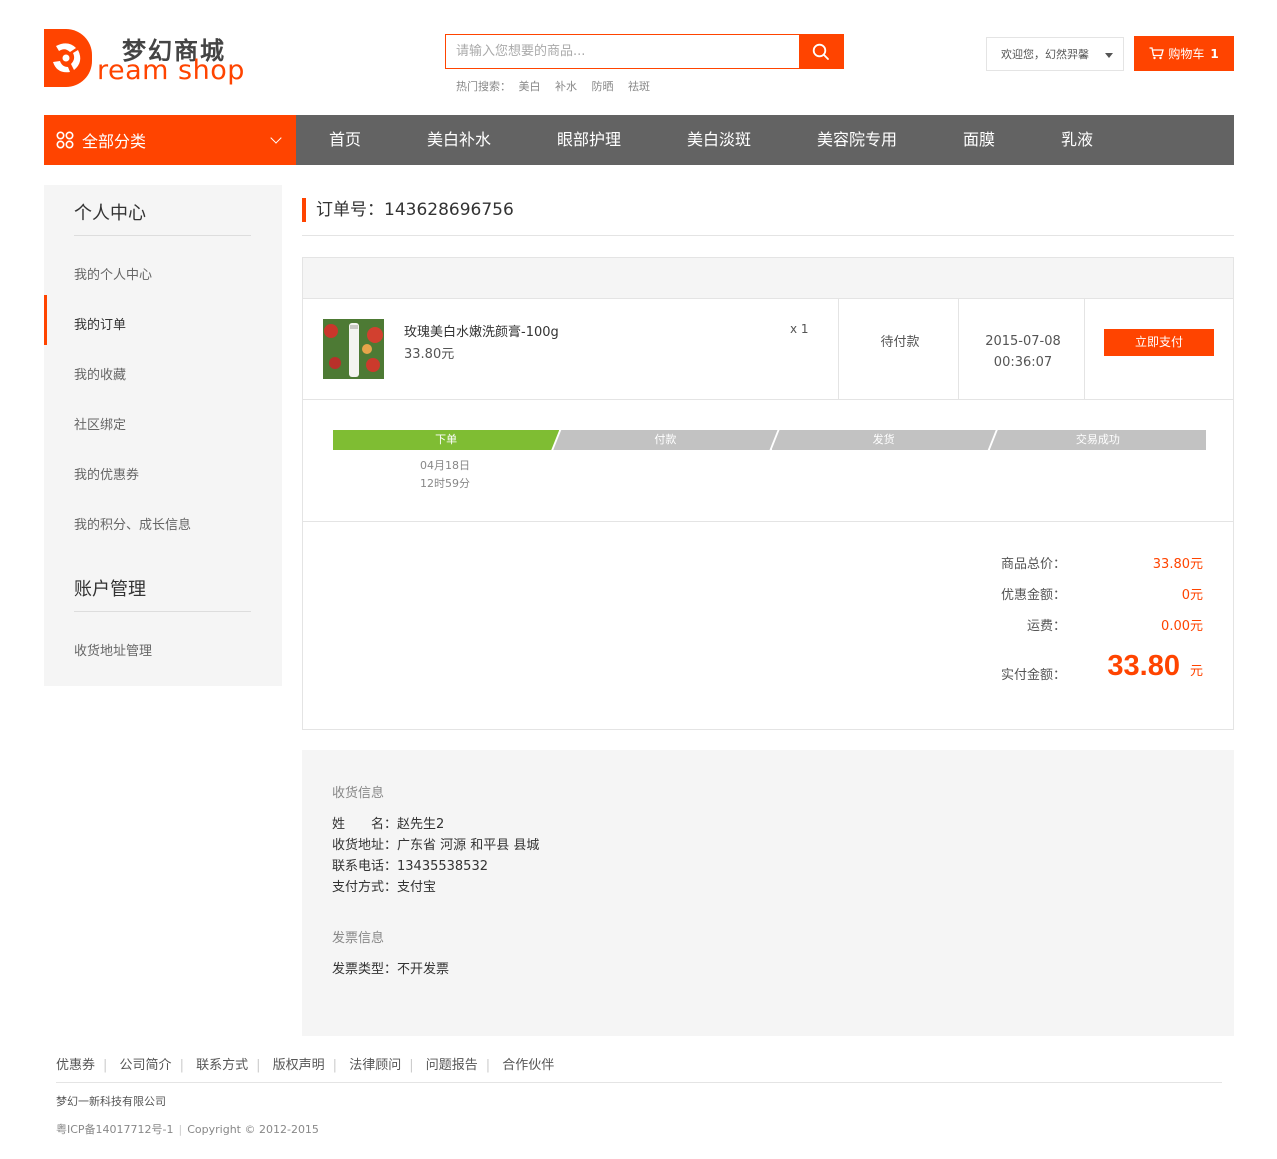  What do you see at coordinates (566, 86) in the screenshot?
I see `hot-search-term: 补水` at bounding box center [566, 86].